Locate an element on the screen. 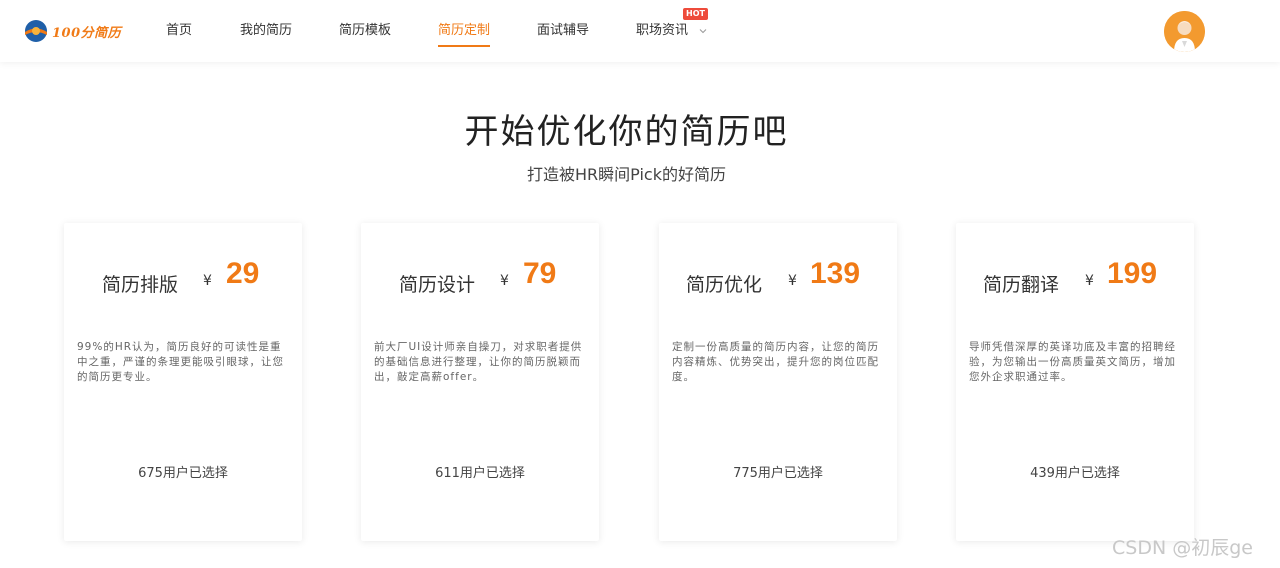 The image size is (1280, 568). card-price: 199 is located at coordinates (1132, 273).